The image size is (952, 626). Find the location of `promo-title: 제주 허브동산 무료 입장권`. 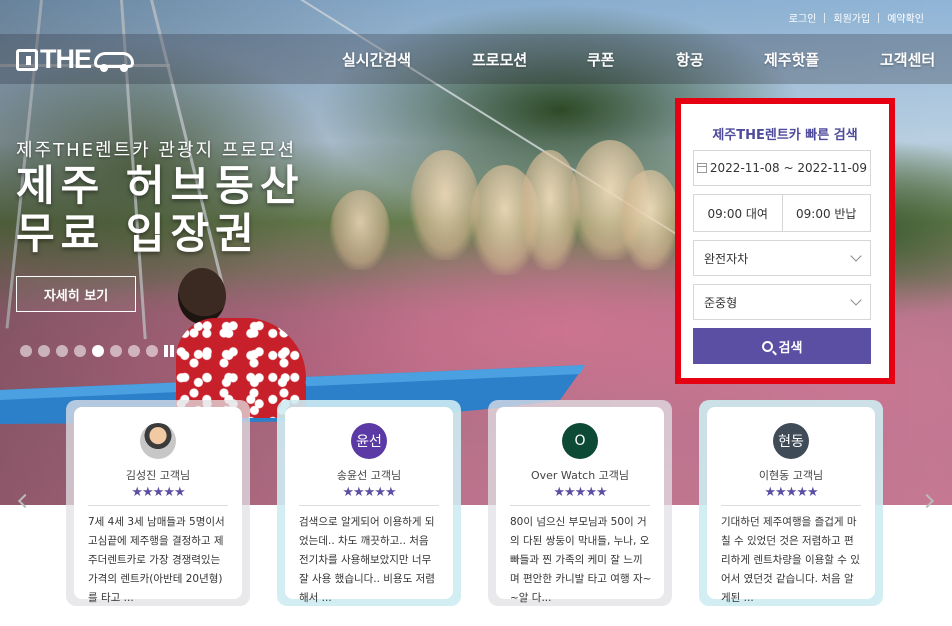

promo-title: 제주 허브동산 무료 입장권 is located at coordinates (160, 209).